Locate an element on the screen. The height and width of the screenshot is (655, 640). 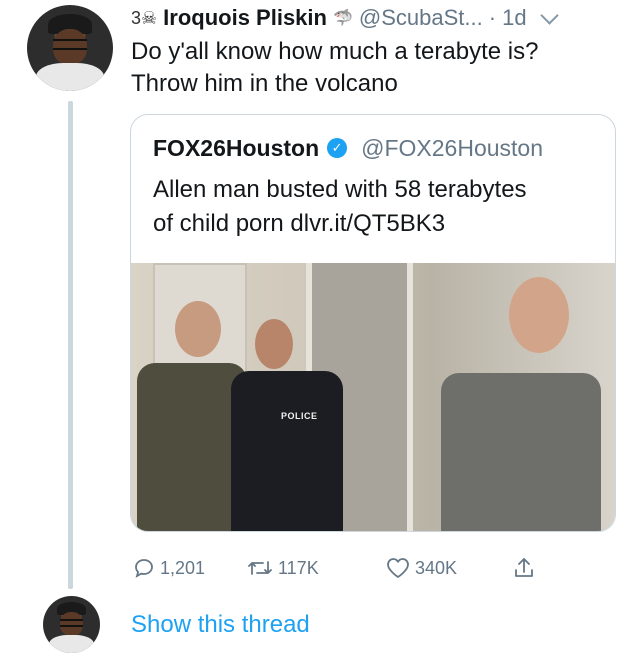
author-avatar is located at coordinates (70, 48).